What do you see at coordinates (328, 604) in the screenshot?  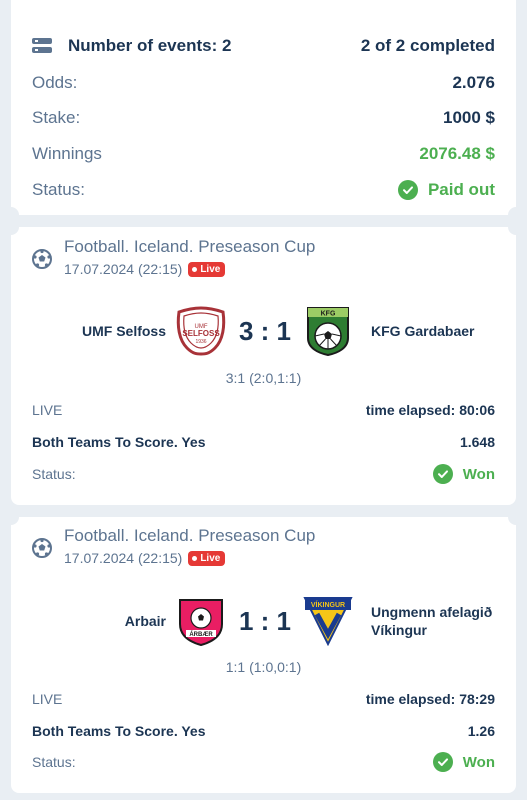 I see `svg-text: VÍKINGUR` at bounding box center [328, 604].